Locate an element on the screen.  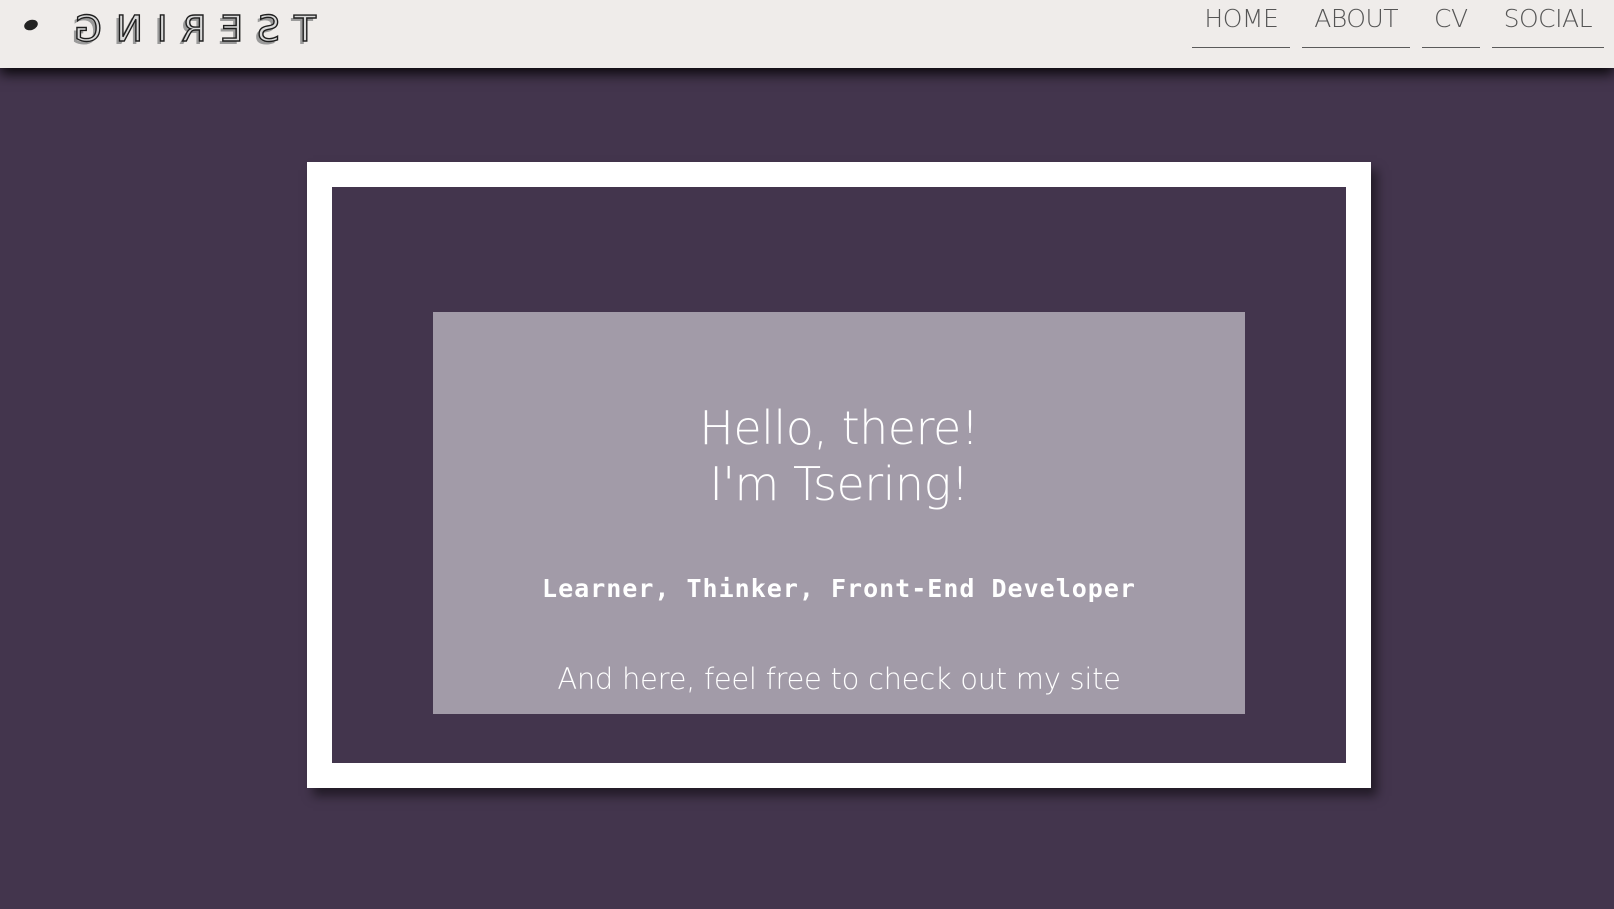
greeting-line-2: I'm Tsering! is located at coordinates (839, 484).